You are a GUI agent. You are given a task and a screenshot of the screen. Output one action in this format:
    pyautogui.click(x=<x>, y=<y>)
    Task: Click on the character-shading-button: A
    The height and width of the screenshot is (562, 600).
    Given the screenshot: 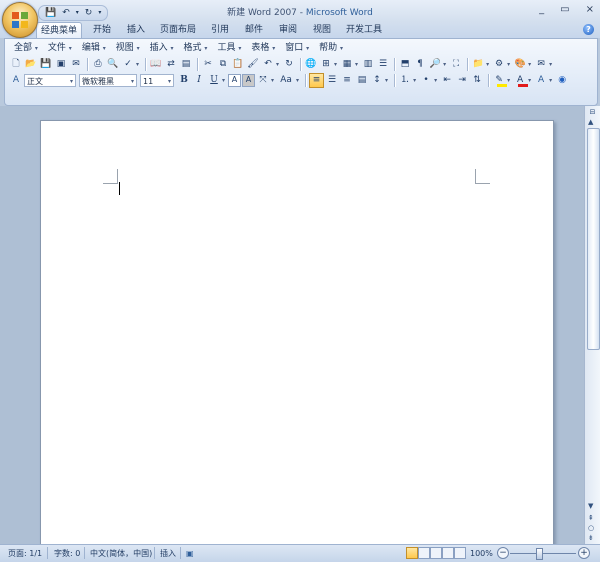 What is the action you would take?
    pyautogui.click(x=249, y=80)
    